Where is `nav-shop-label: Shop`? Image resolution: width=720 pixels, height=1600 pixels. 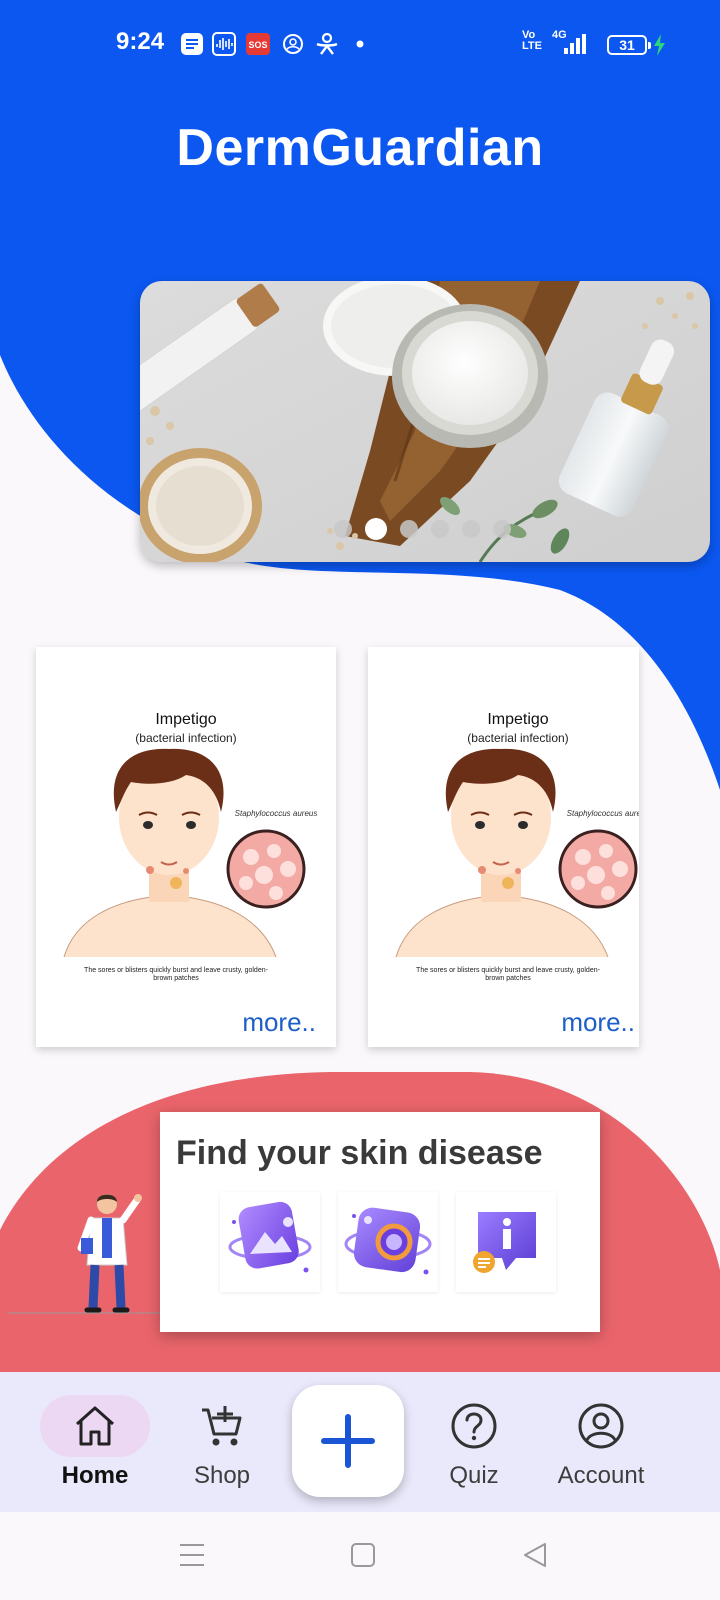
nav-shop-label: Shop is located at coordinates (222, 1475).